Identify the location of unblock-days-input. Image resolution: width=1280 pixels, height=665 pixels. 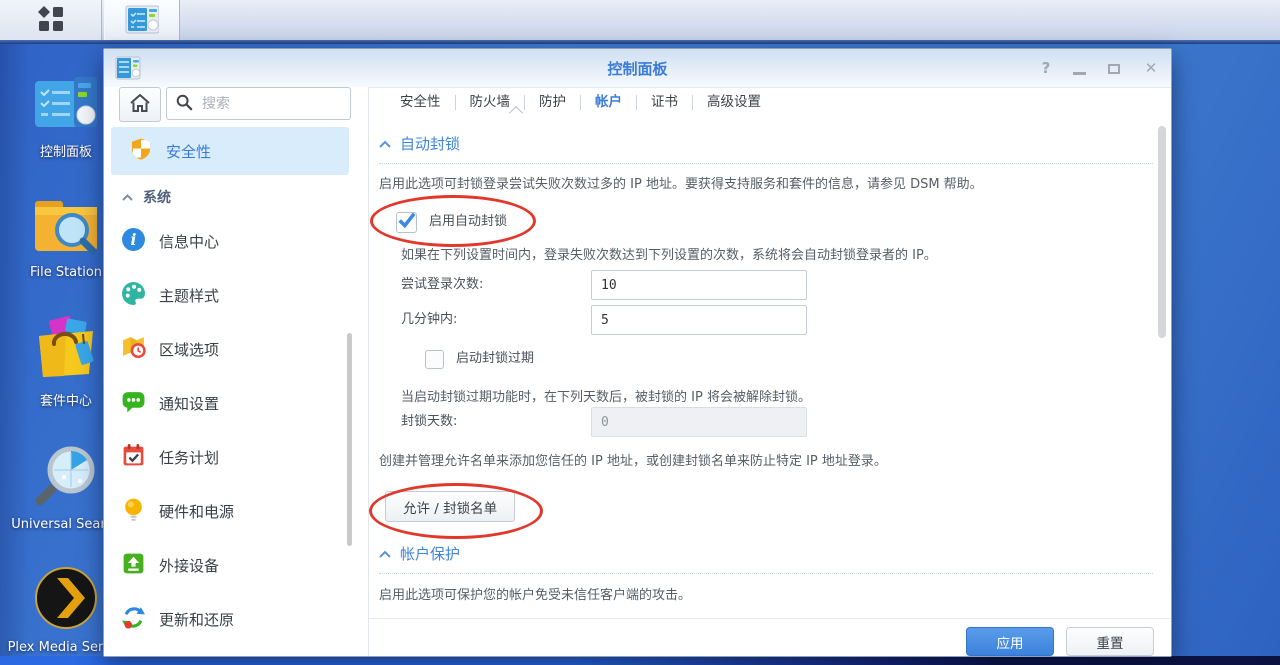
(699, 422).